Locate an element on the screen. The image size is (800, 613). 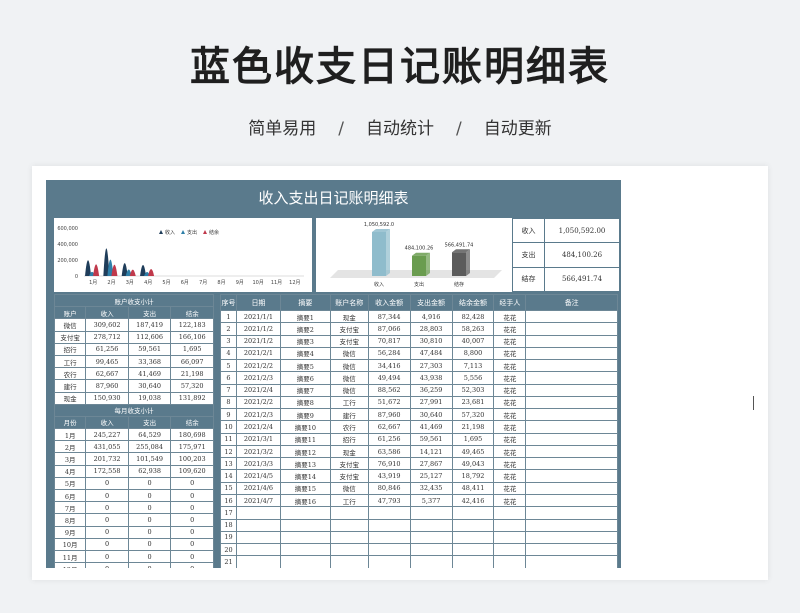
ledger-cell: 48,411 is located at coordinates (473, 488).